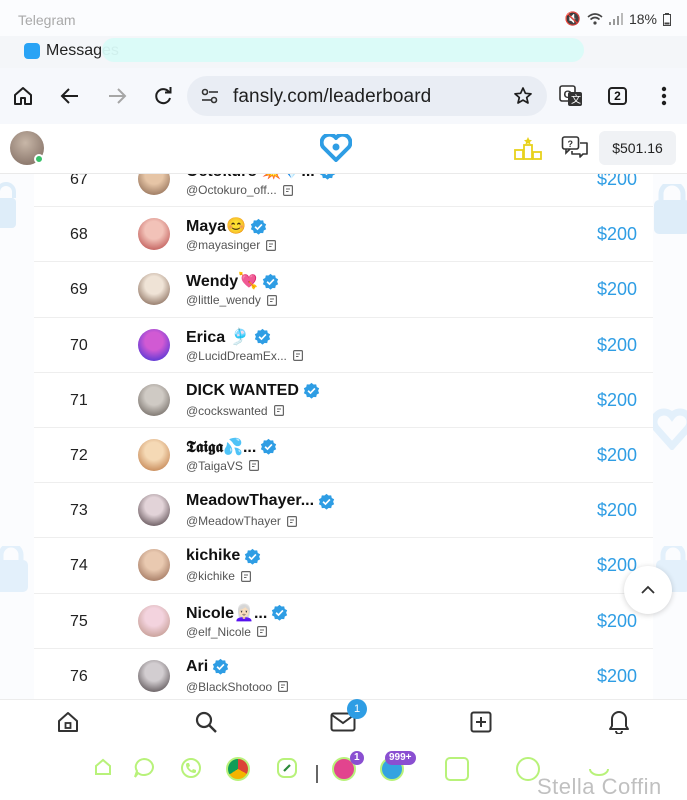 Image resolution: width=687 pixels, height=800 pixels. I want to click on creator-handle-line: @kichike, so click(218, 576).